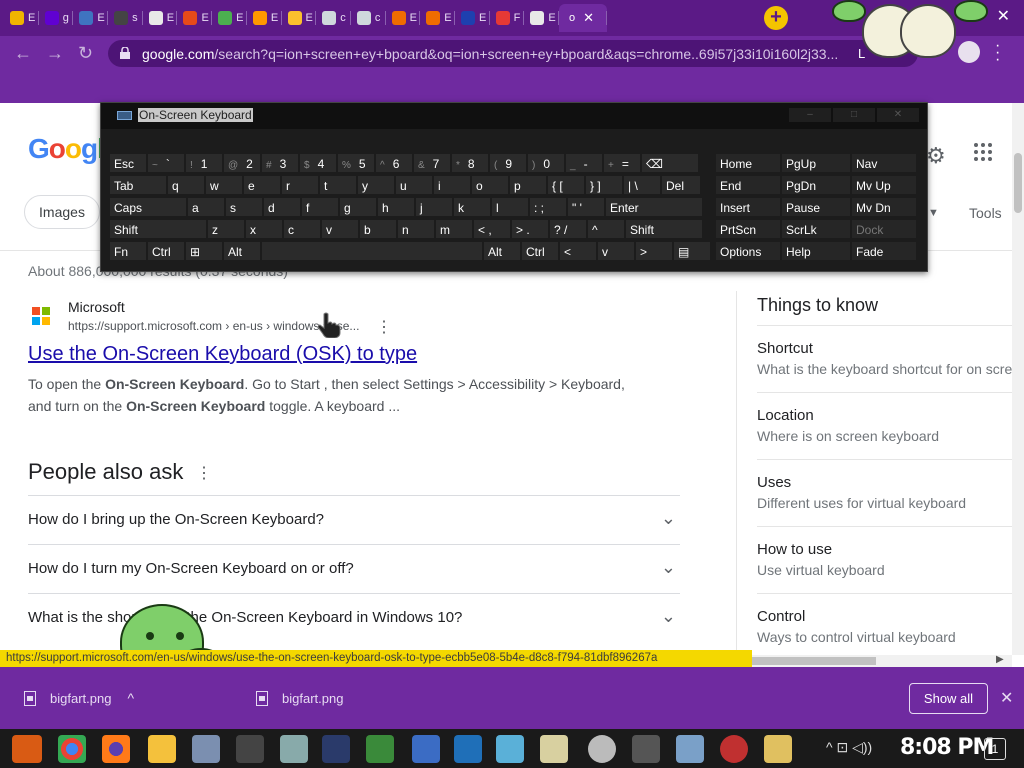  What do you see at coordinates (222, 354) in the screenshot?
I see `result-title-link: Use the On-Screen Keyboard (OSK) to type` at bounding box center [222, 354].